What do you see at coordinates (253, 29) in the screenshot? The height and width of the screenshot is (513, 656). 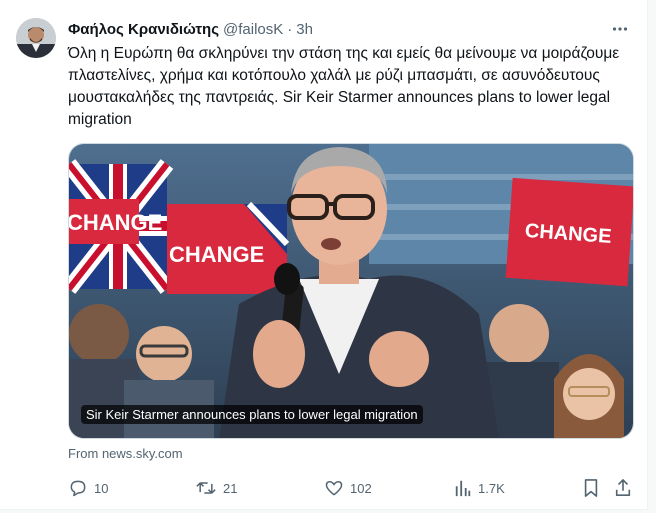 I see `author-handle: @failosK` at bounding box center [253, 29].